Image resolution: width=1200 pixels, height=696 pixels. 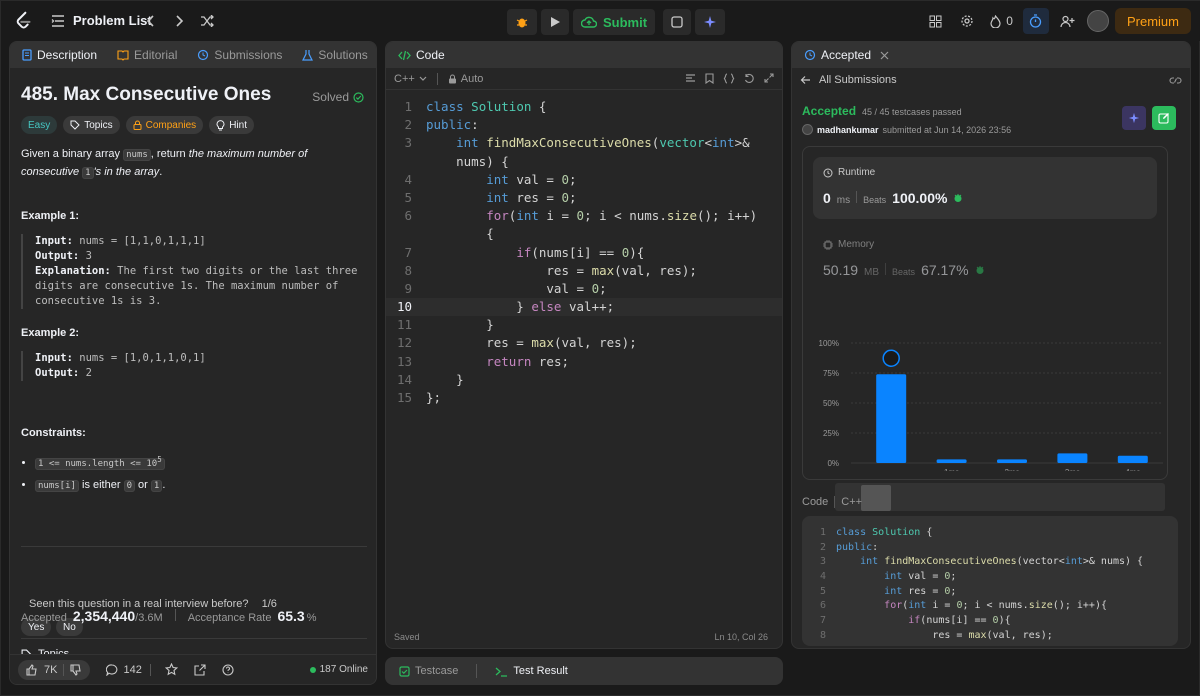 What do you see at coordinates (85, 256) in the screenshot?
I see `output-value: 3` at bounding box center [85, 256].